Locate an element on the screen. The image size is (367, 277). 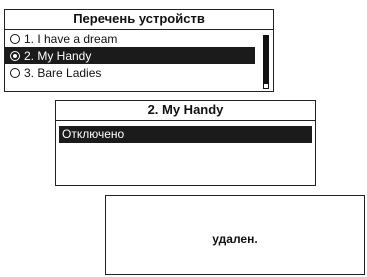
device-list-item-3: 3. Bare Ladies is located at coordinates (130, 72).